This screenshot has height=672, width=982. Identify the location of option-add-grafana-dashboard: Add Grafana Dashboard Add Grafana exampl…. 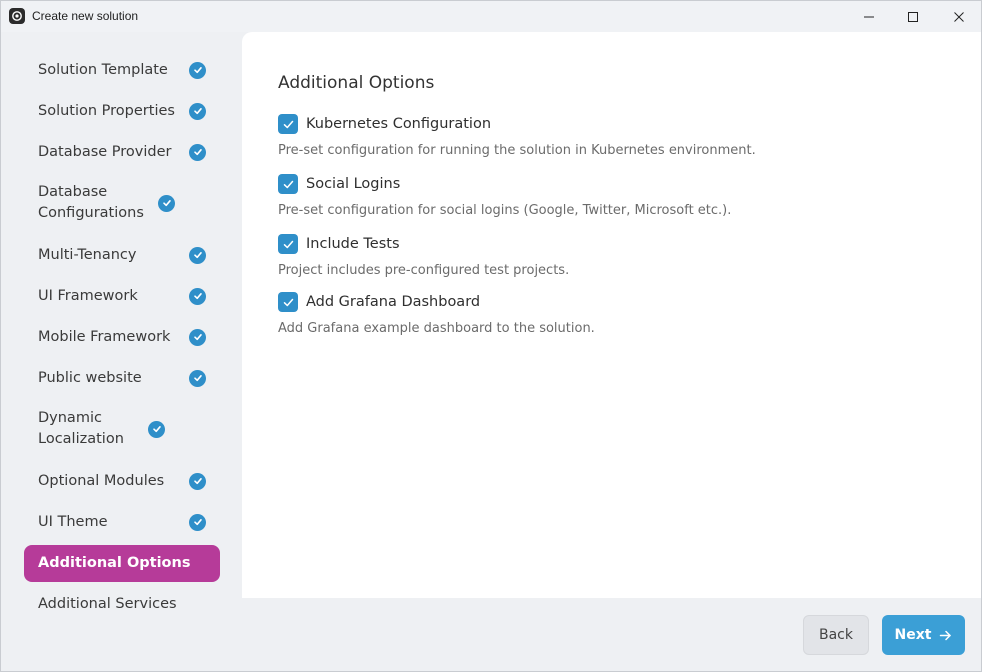
(436, 314).